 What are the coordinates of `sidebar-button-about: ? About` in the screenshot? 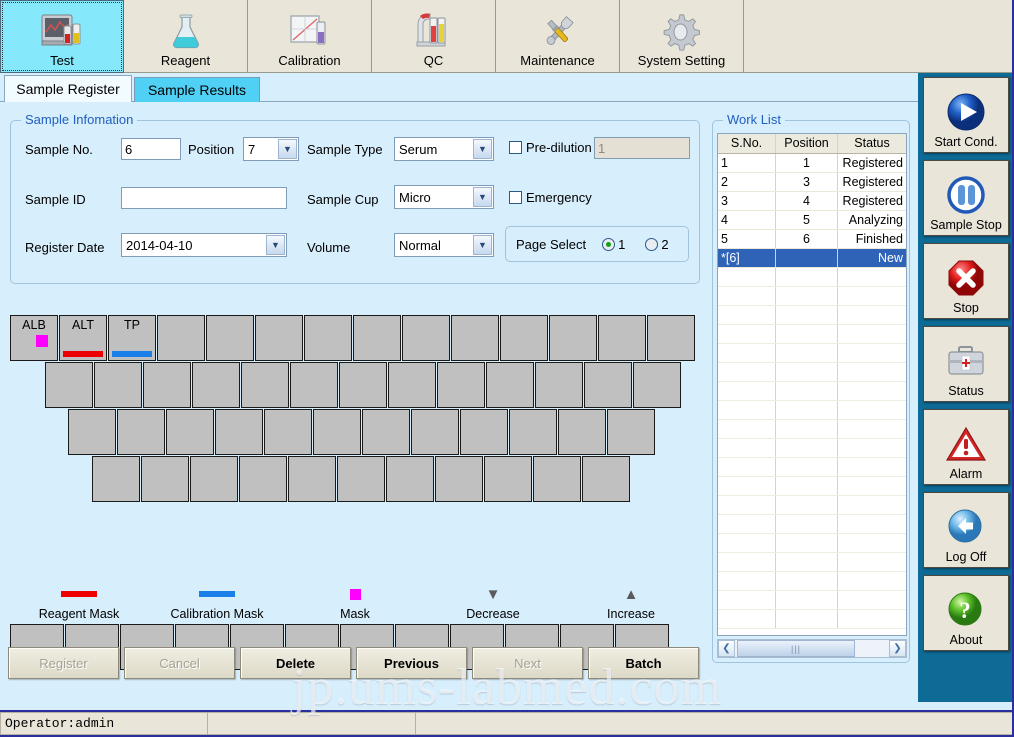 It's located at (966, 613).